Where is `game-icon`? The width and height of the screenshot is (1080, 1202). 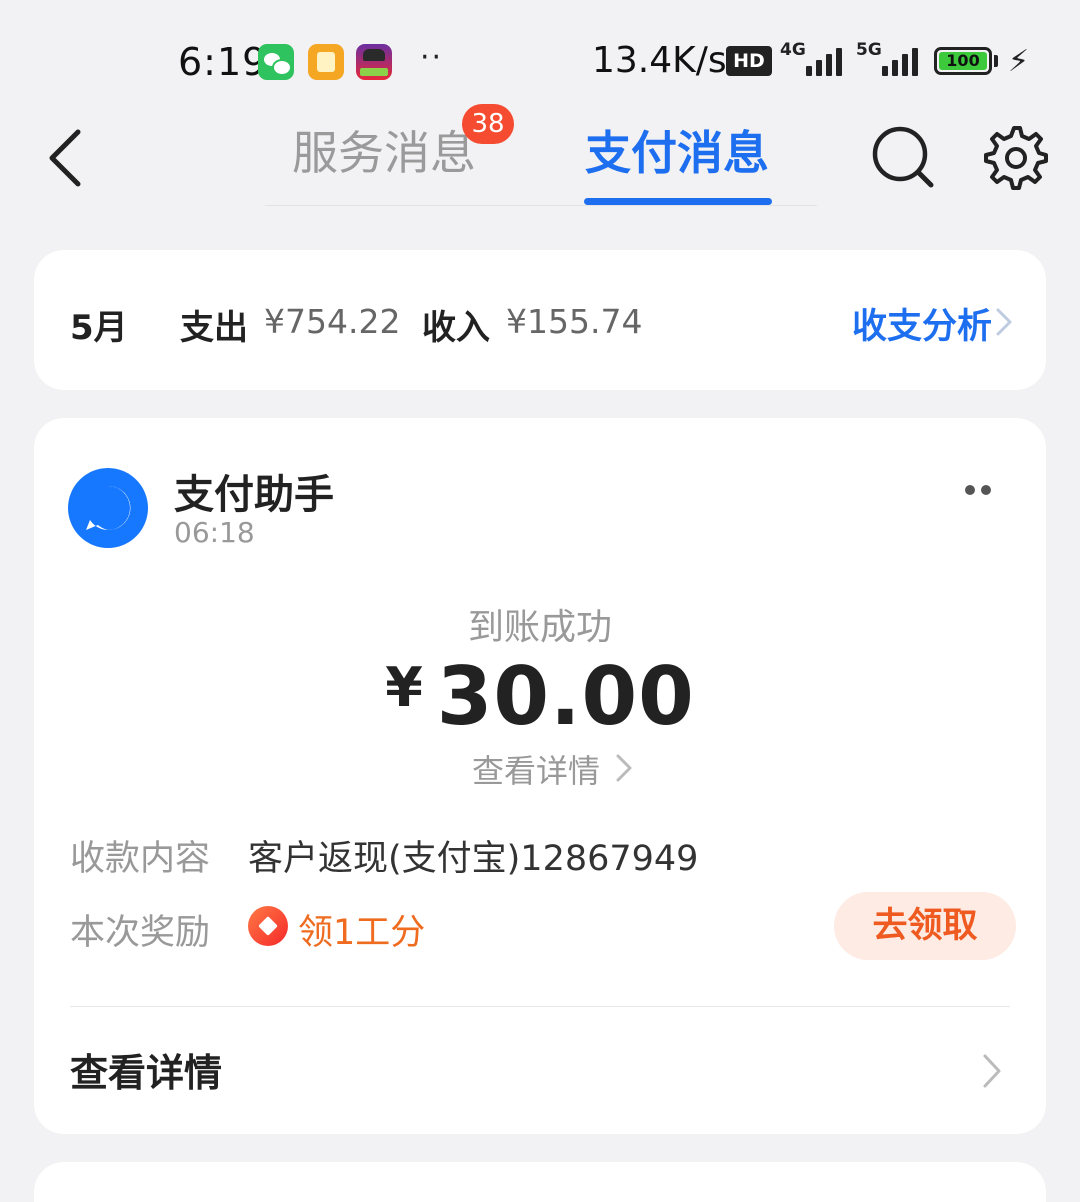 game-icon is located at coordinates (374, 62).